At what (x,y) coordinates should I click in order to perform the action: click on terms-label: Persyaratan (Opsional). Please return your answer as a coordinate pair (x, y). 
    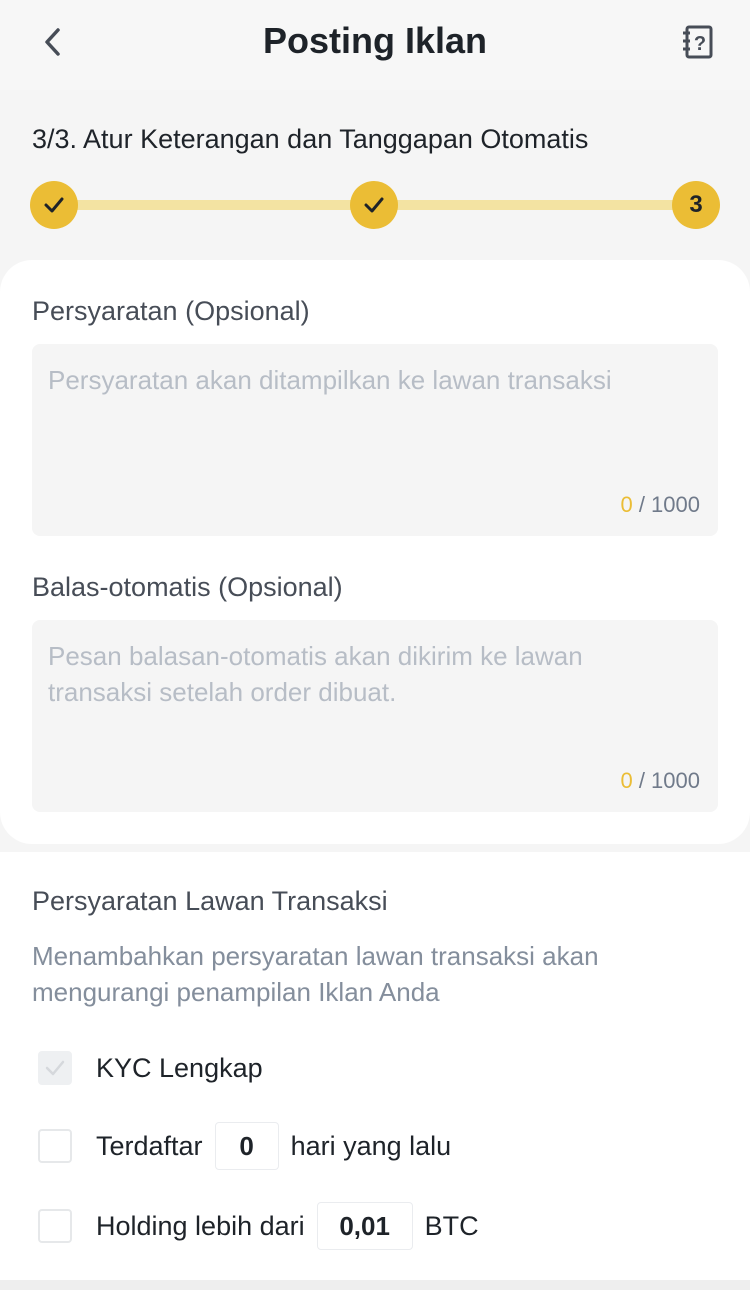
    Looking at the image, I should click on (171, 311).